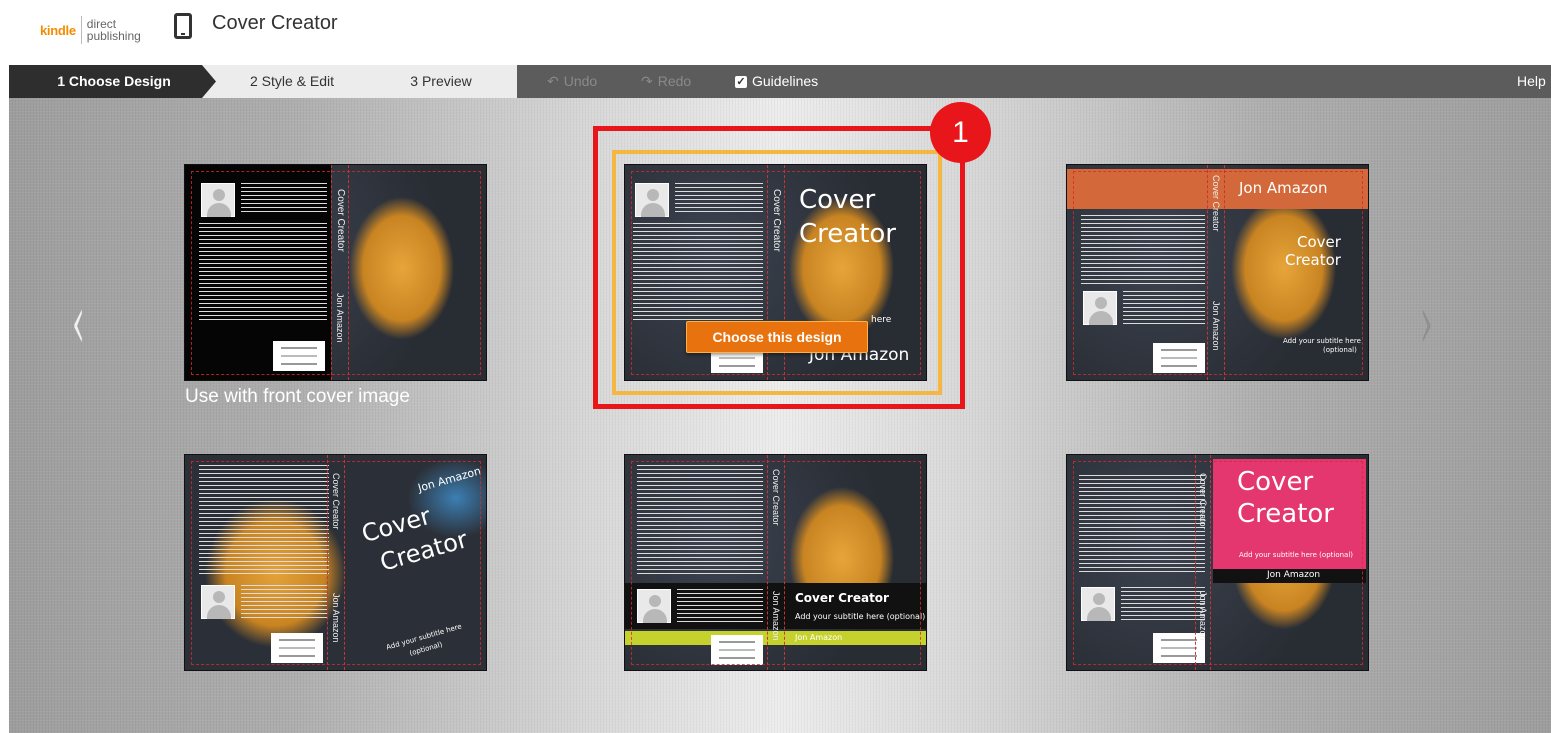 This screenshot has width=1551, height=733. I want to click on tablet-icon, so click(183, 26).